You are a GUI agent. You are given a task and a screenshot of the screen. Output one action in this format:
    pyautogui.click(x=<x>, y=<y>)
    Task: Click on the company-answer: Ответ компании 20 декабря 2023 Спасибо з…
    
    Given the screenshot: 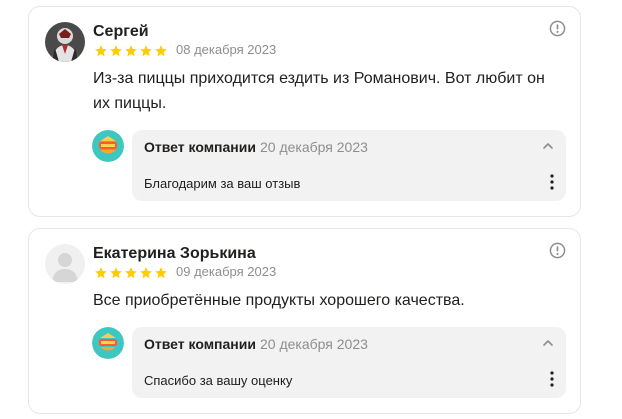 What is the action you would take?
    pyautogui.click(x=349, y=362)
    